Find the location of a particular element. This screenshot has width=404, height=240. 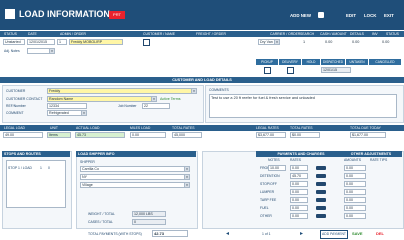

link-icon is located at coordinates (146, 42).